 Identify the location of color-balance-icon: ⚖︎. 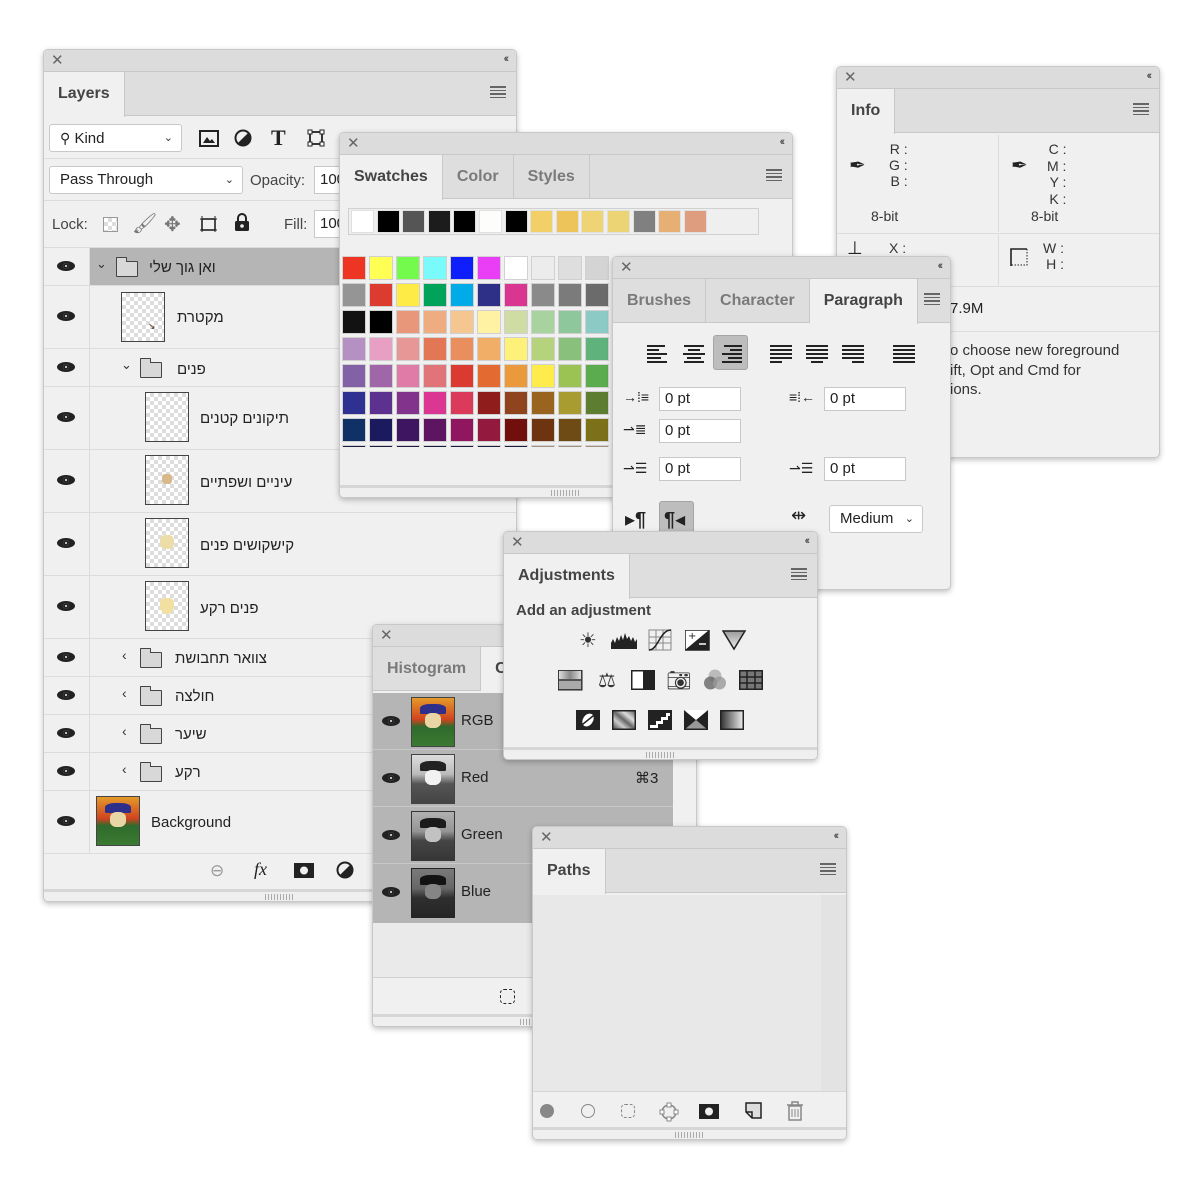
(607, 680).